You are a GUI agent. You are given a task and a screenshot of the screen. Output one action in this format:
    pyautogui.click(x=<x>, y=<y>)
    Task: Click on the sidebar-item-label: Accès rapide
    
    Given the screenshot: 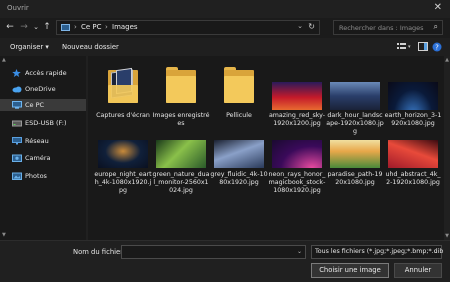 What is the action you would take?
    pyautogui.click(x=46, y=73)
    